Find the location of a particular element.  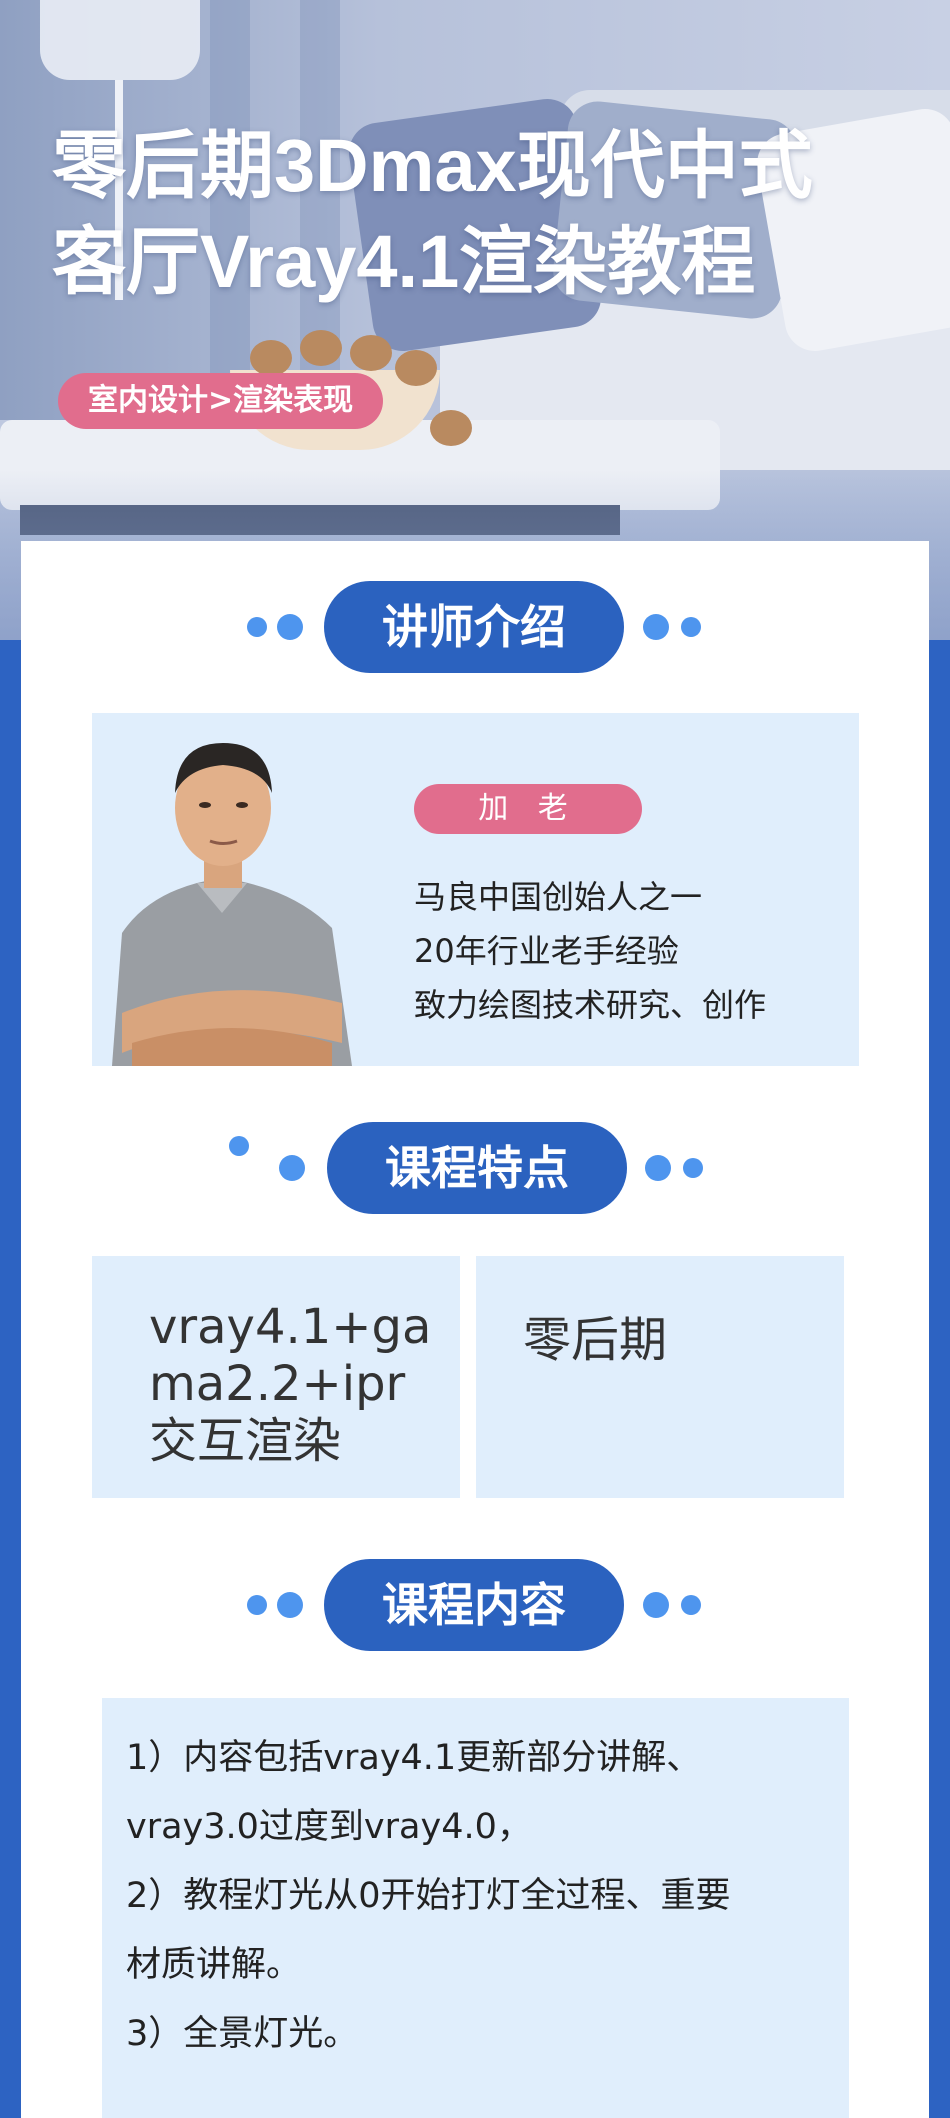

feature-text: vray4.1+ga ma2.2+ipr 交互渲染 is located at coordinates (290, 1384).